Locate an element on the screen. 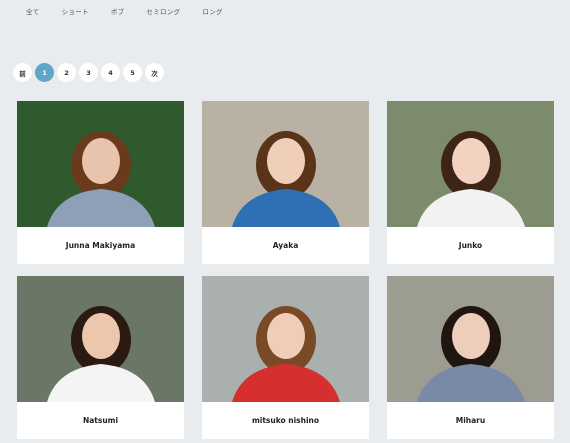  profile-name: Miharu is located at coordinates (470, 420).